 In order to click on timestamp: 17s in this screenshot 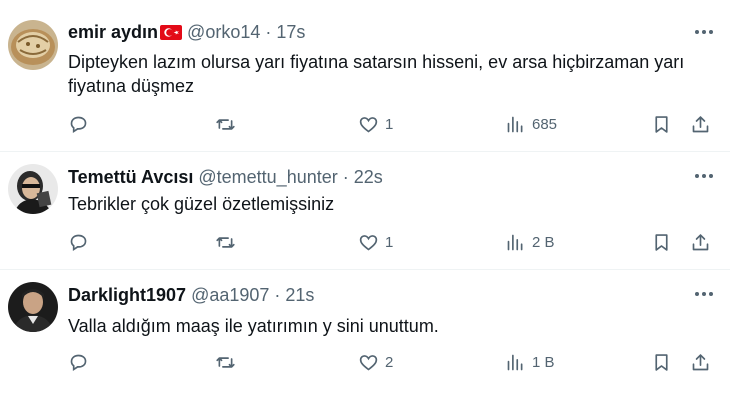, I will do `click(290, 32)`.